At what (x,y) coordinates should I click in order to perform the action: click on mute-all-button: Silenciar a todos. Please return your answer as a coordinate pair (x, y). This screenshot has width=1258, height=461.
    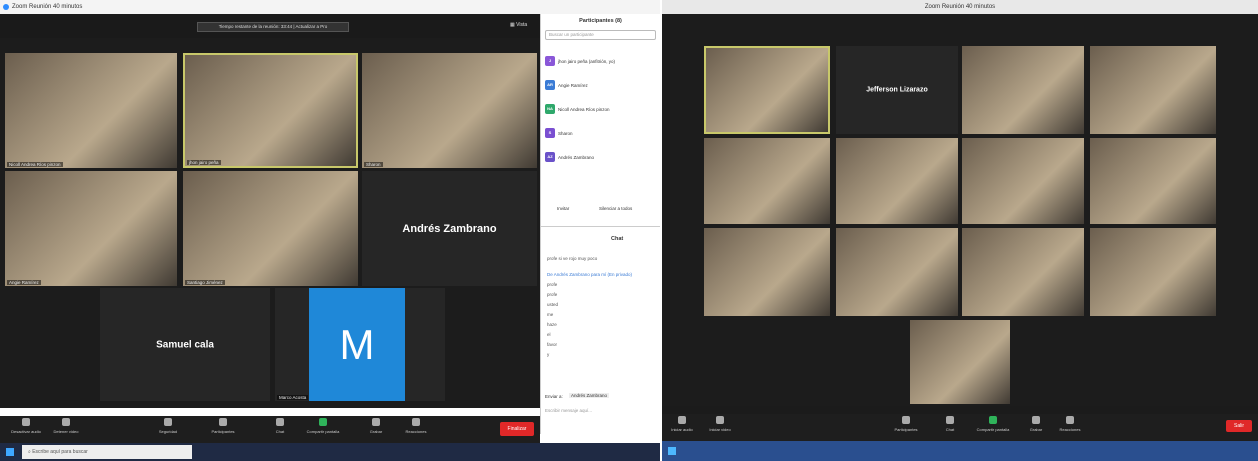
    Looking at the image, I should click on (615, 208).